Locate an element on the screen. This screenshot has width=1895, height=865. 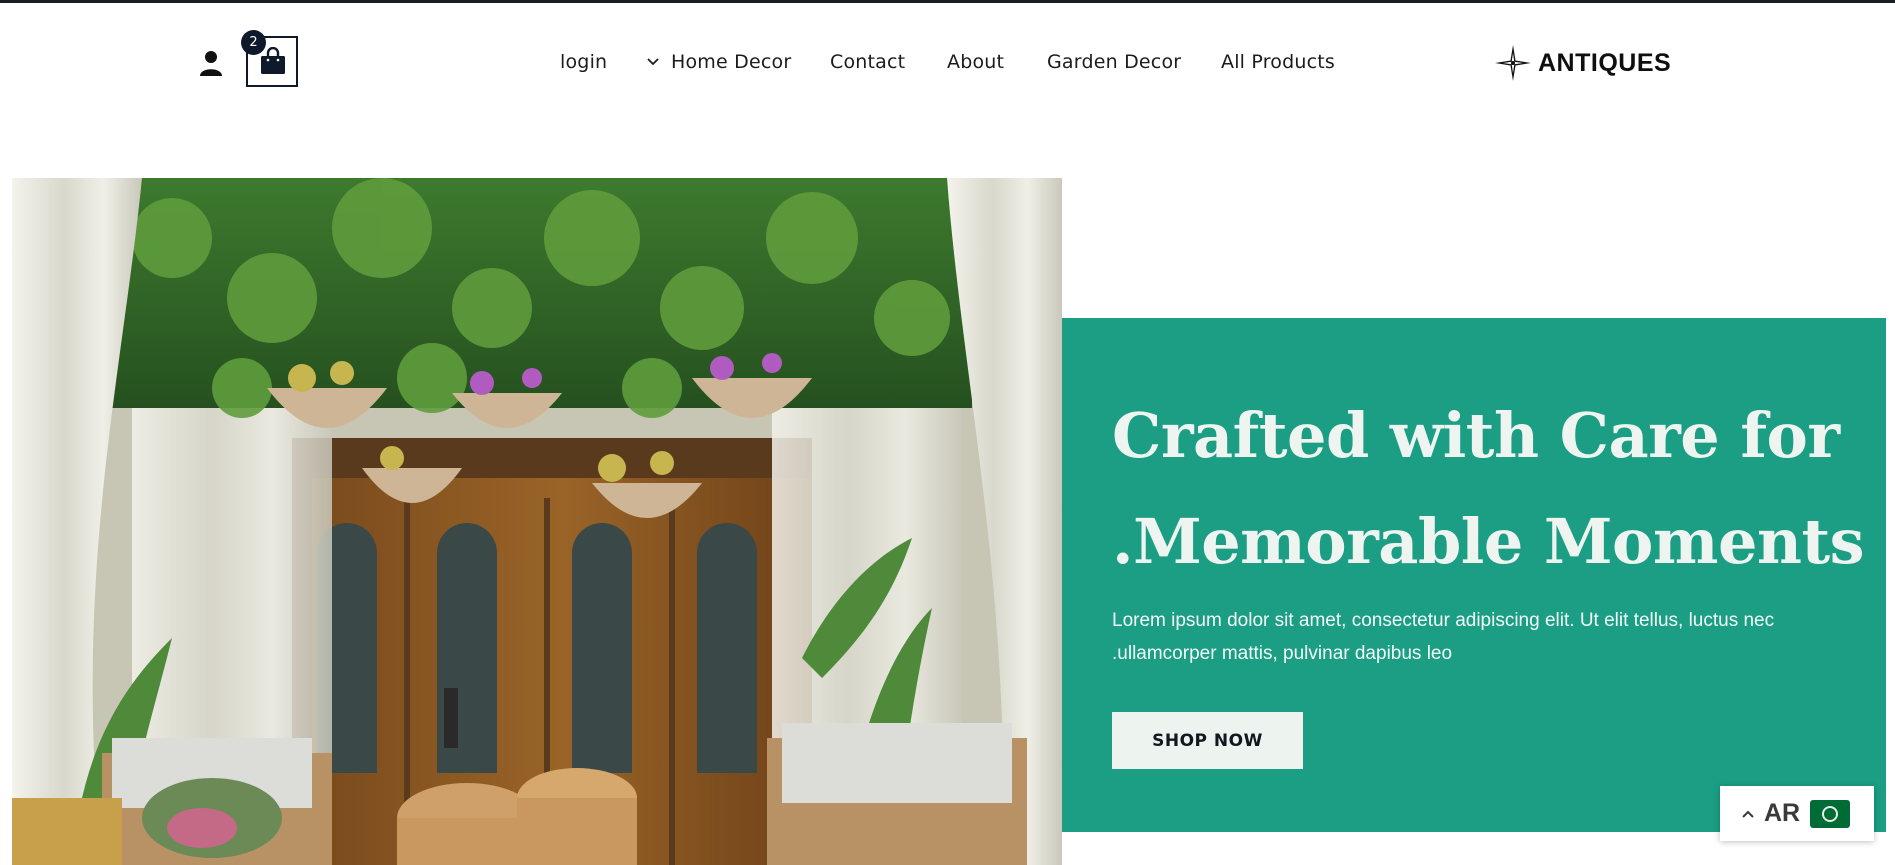
chevron-up-icon is located at coordinates (1748, 814).